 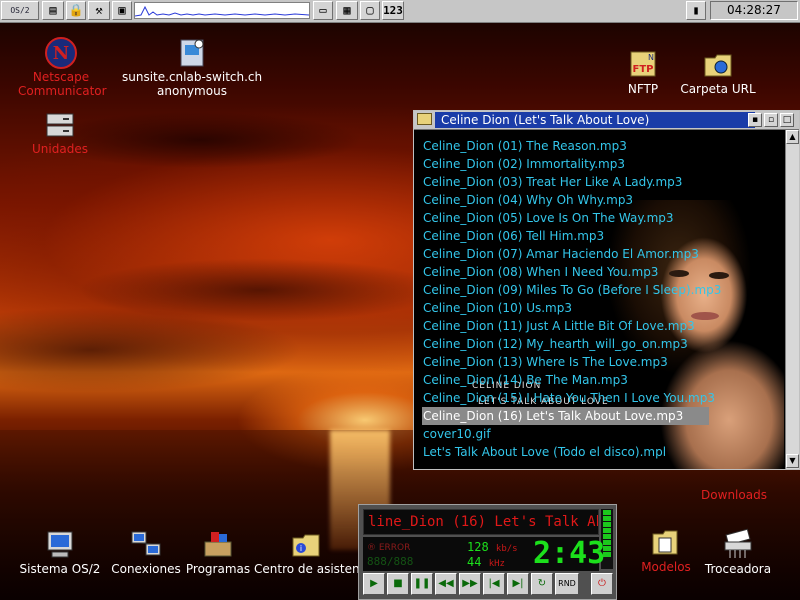 What do you see at coordinates (146, 545) in the screenshot?
I see `connections-icon` at bounding box center [146, 545].